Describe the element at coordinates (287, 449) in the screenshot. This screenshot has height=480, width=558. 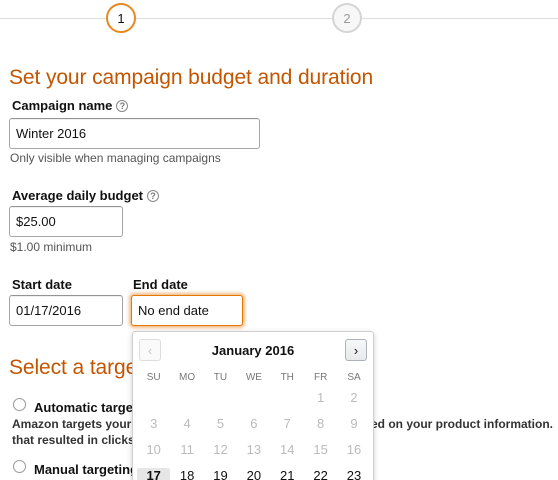
I see `calendar-day: 14` at that location.